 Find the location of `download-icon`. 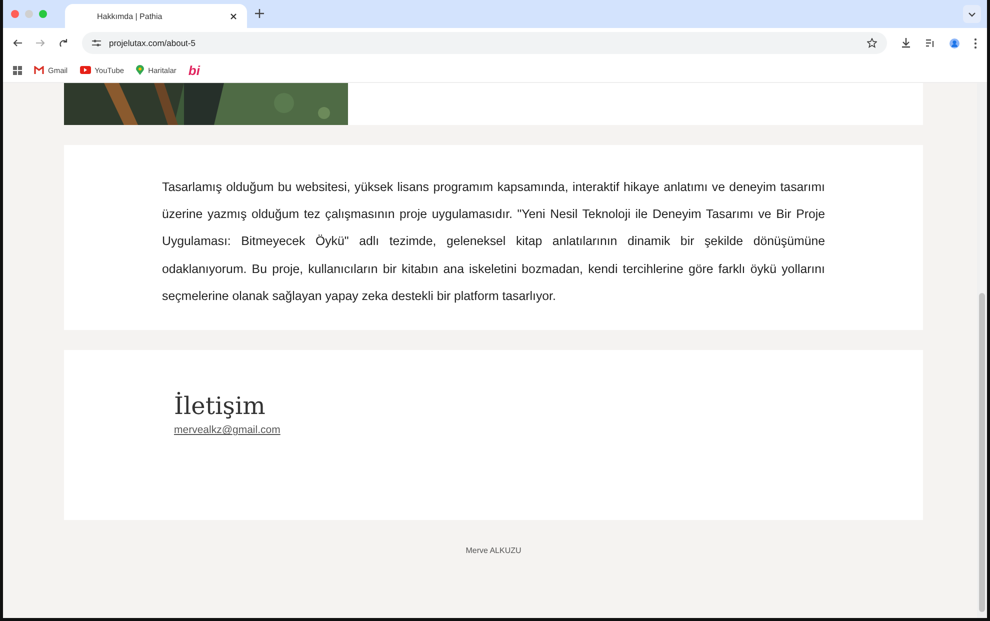

download-icon is located at coordinates (906, 43).